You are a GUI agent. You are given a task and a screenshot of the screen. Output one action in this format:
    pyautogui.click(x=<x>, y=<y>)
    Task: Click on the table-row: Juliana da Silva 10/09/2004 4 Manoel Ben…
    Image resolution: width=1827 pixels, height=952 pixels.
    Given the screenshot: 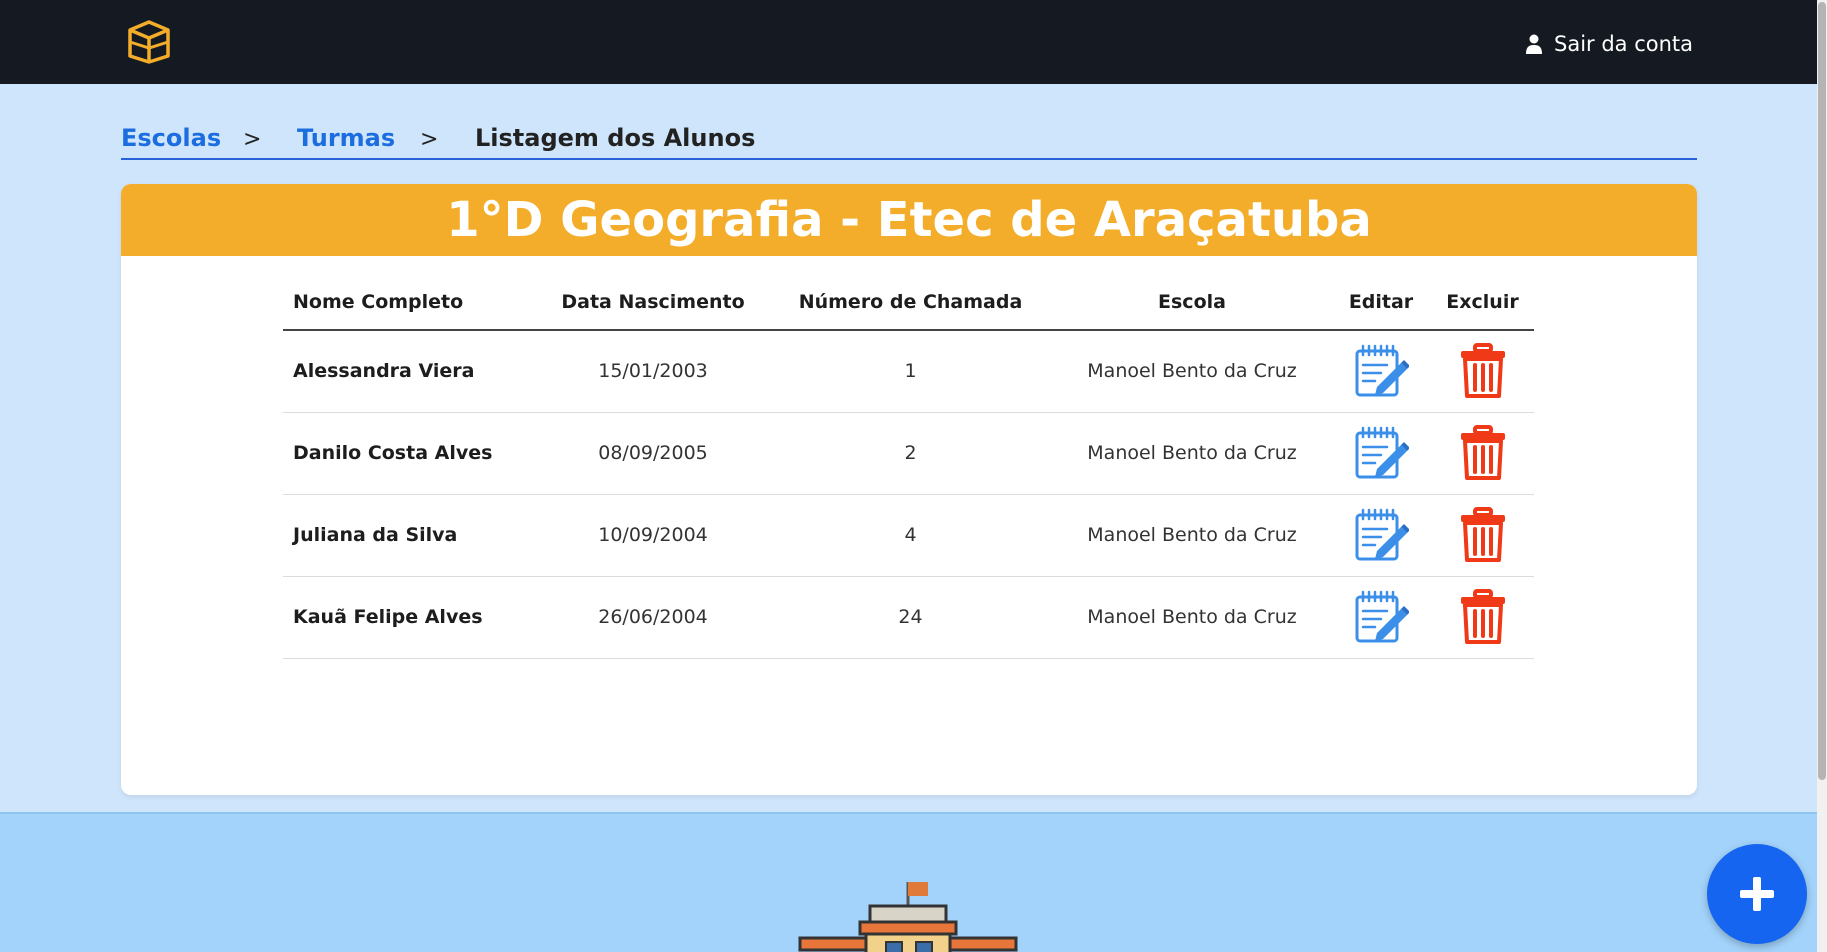 What is the action you would take?
    pyautogui.click(x=908, y=535)
    